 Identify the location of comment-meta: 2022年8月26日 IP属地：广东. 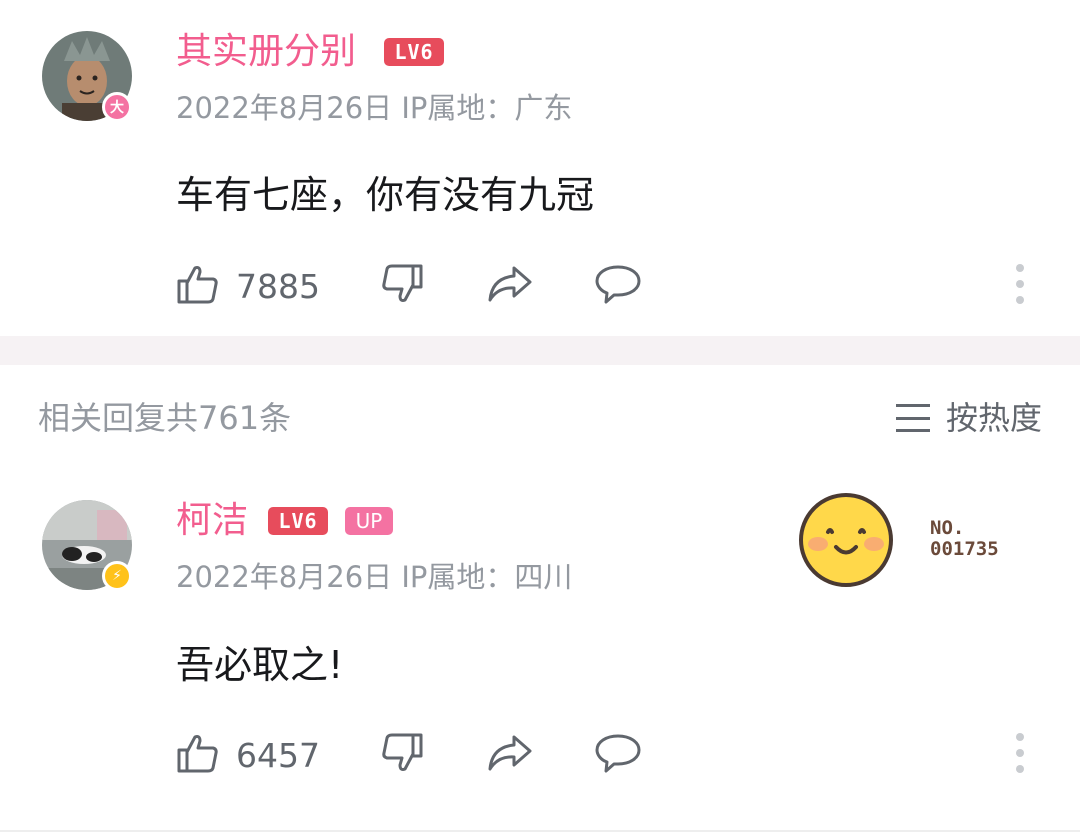
(374, 108).